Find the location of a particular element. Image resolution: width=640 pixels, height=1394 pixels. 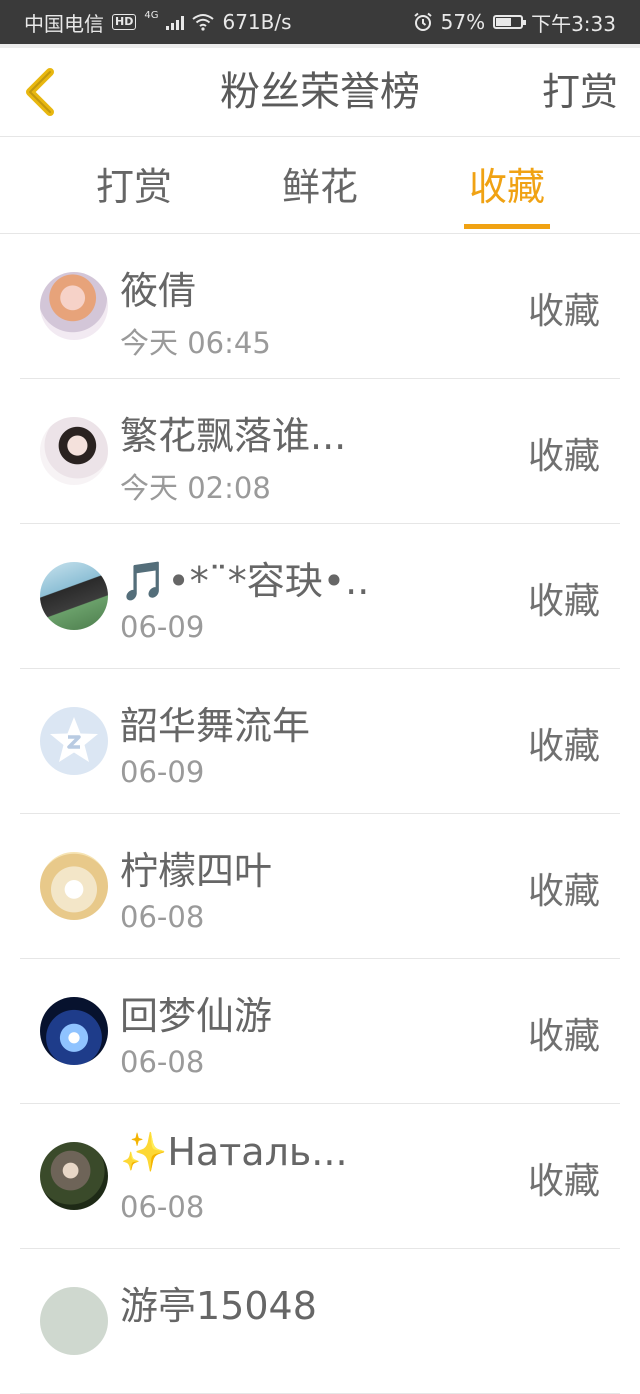

tab-flowers: 鲜花 is located at coordinates (320, 185).